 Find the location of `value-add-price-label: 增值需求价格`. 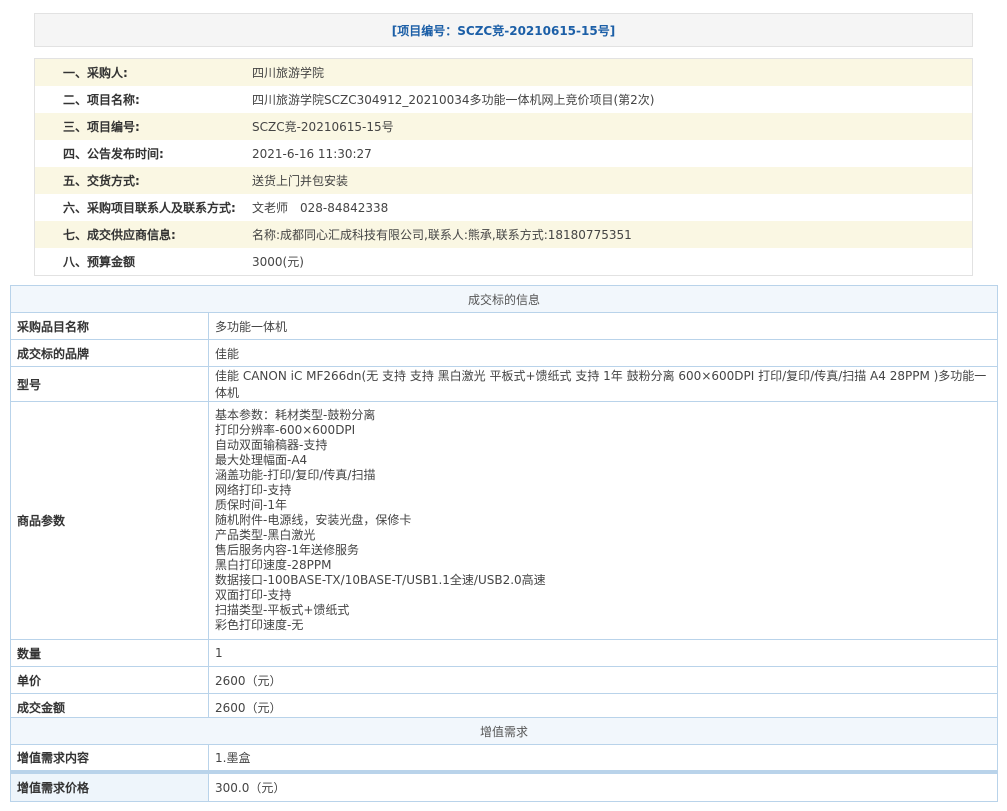

value-add-price-label: 增值需求价格 is located at coordinates (109, 785).